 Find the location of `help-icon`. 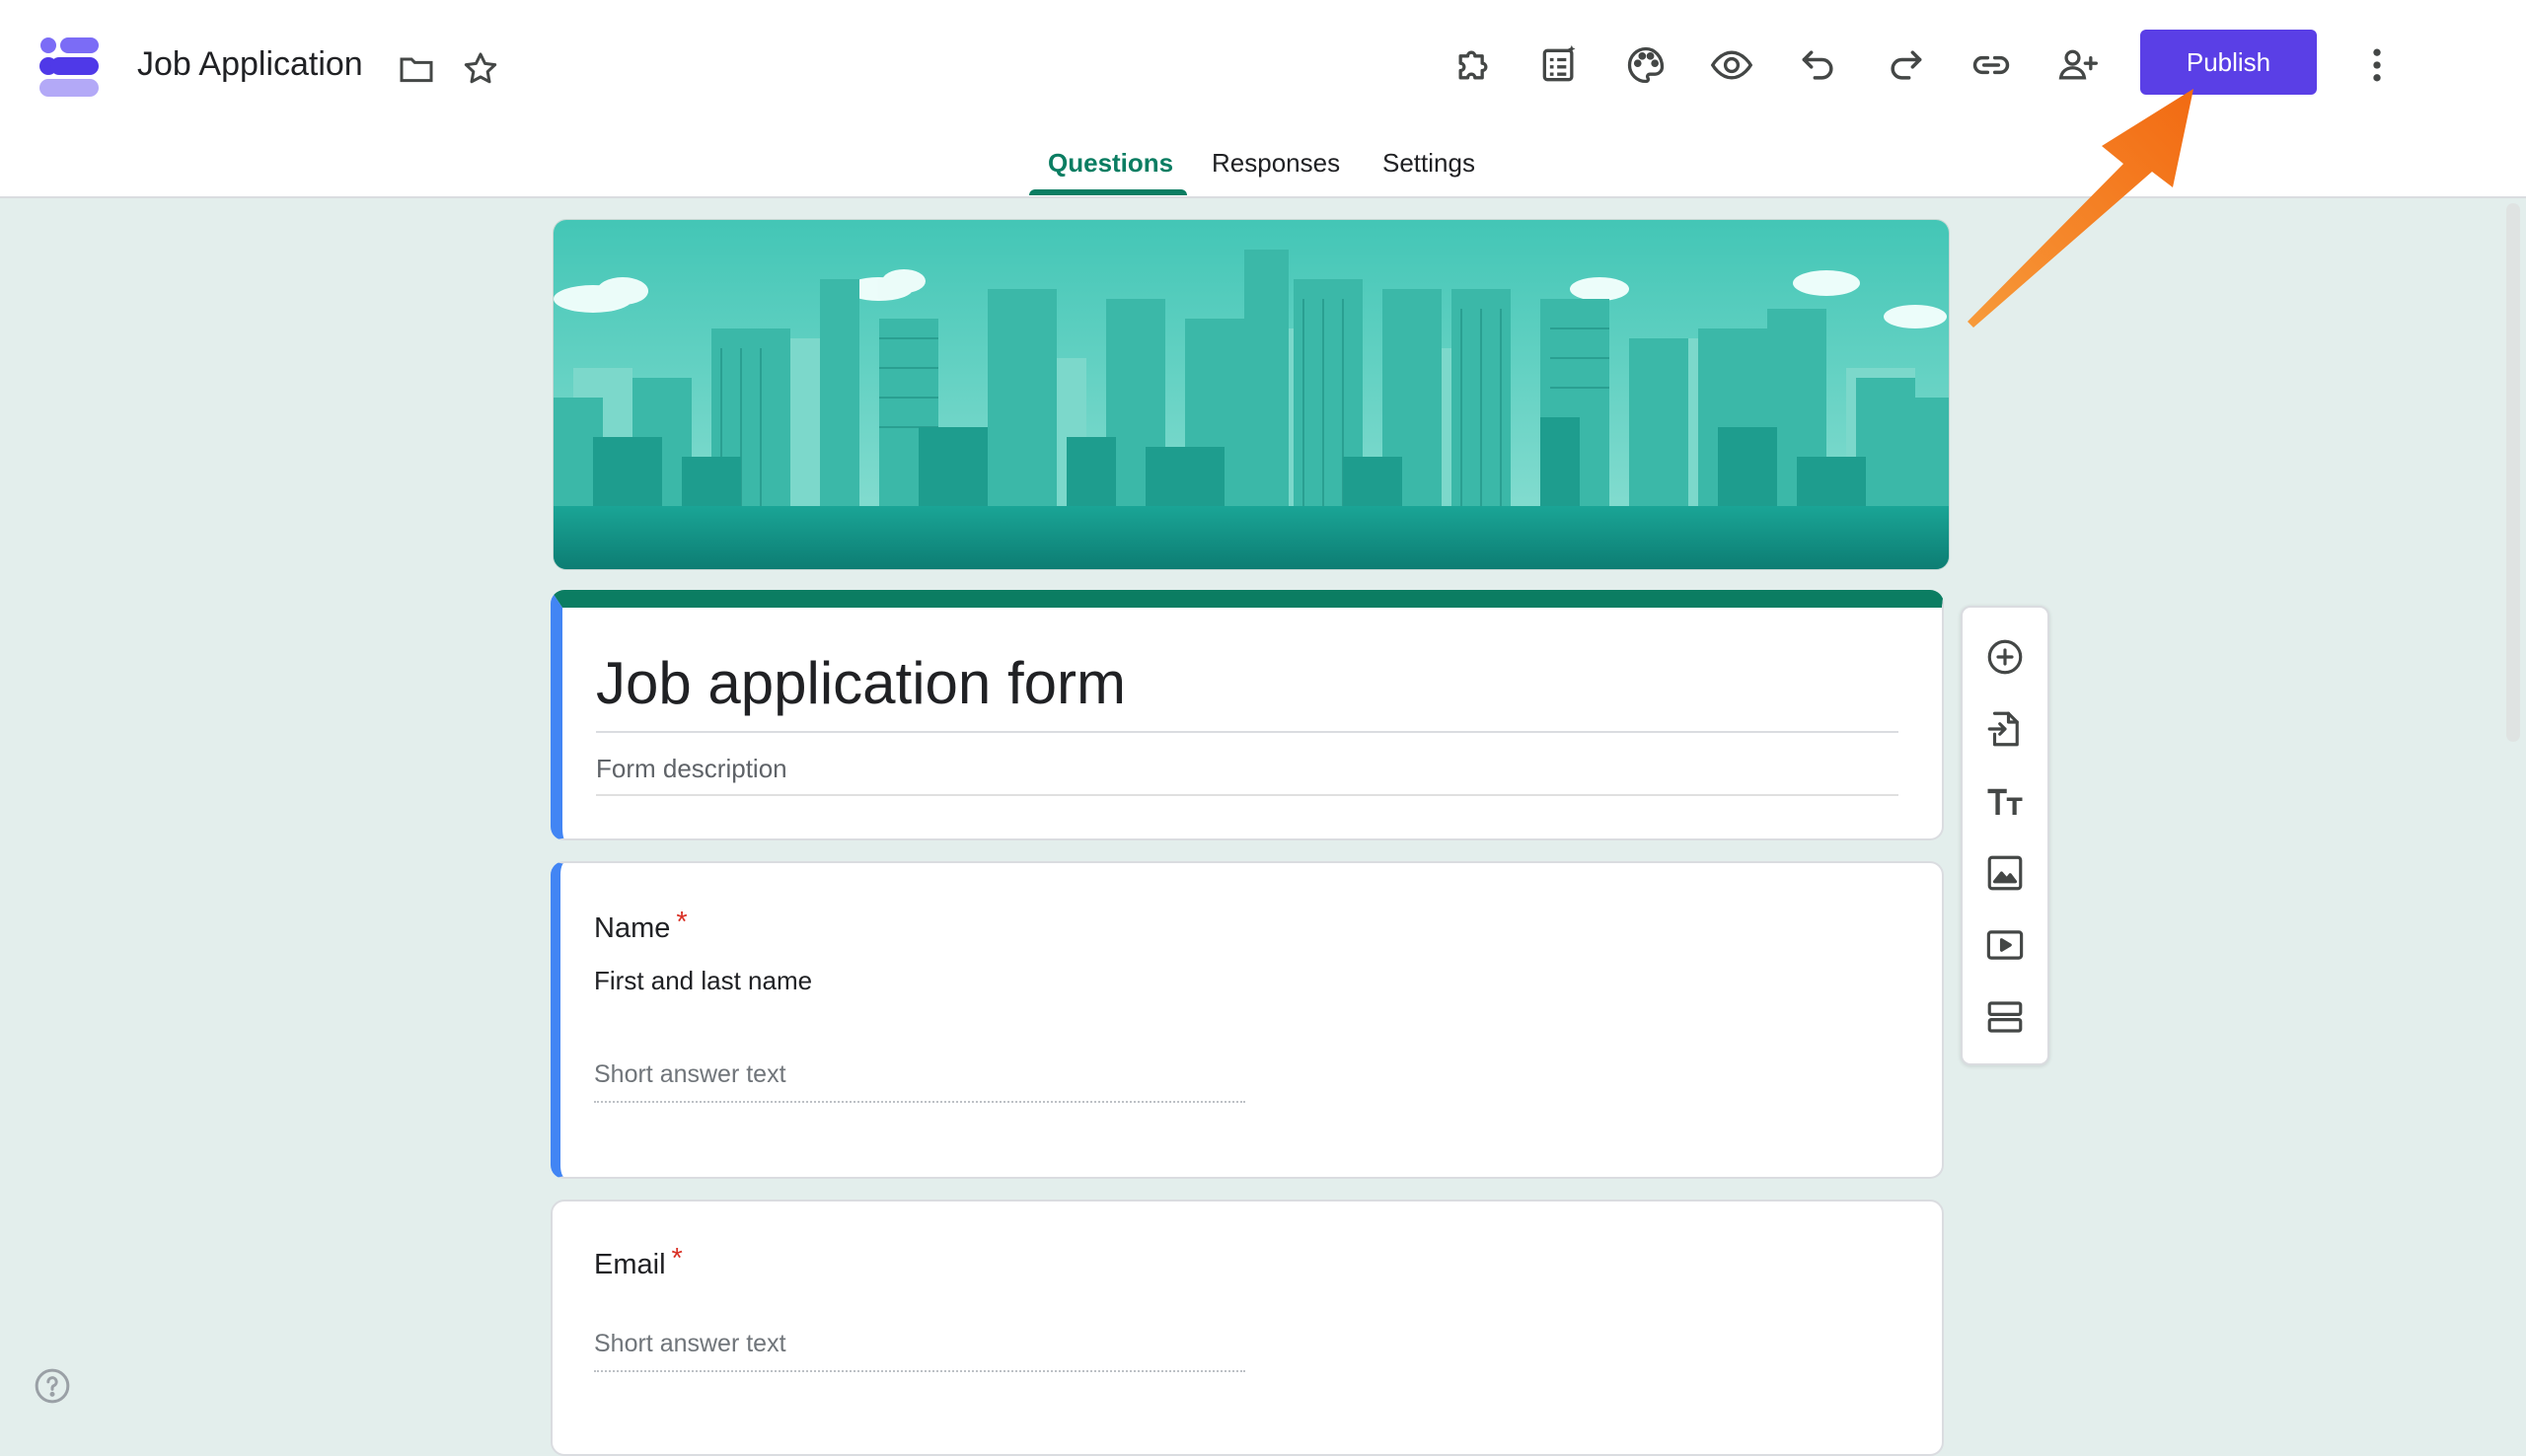

help-icon is located at coordinates (52, 1386).